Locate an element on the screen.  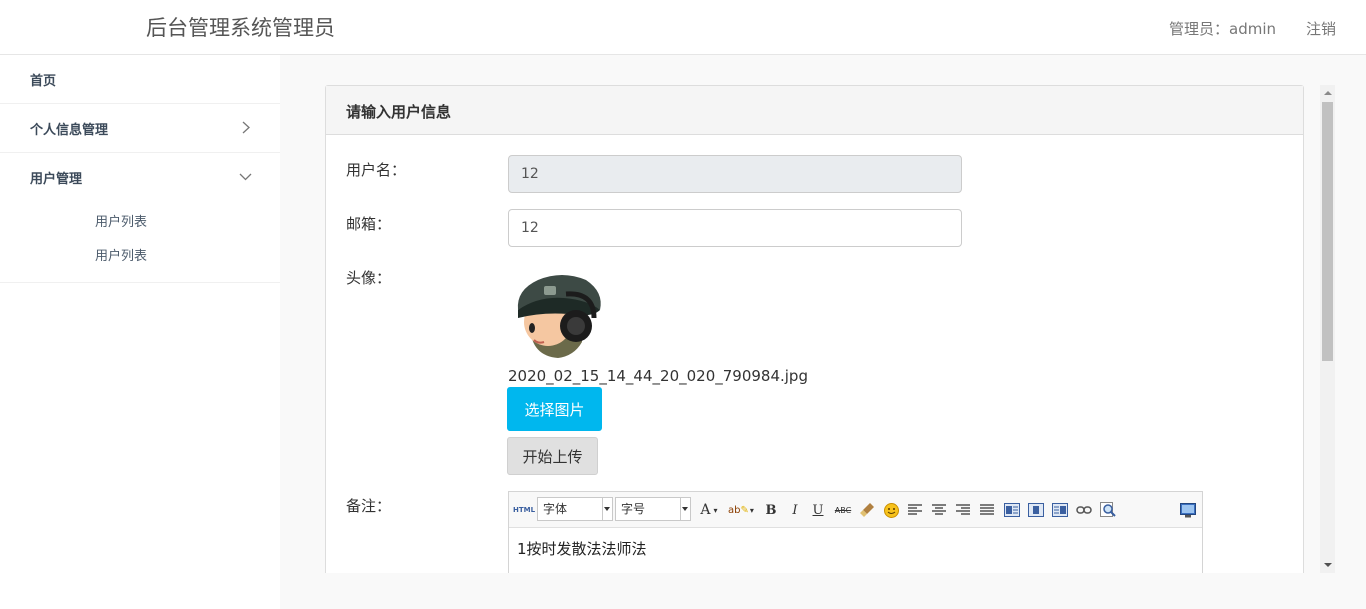
bold-icon: B is located at coordinates (771, 510).